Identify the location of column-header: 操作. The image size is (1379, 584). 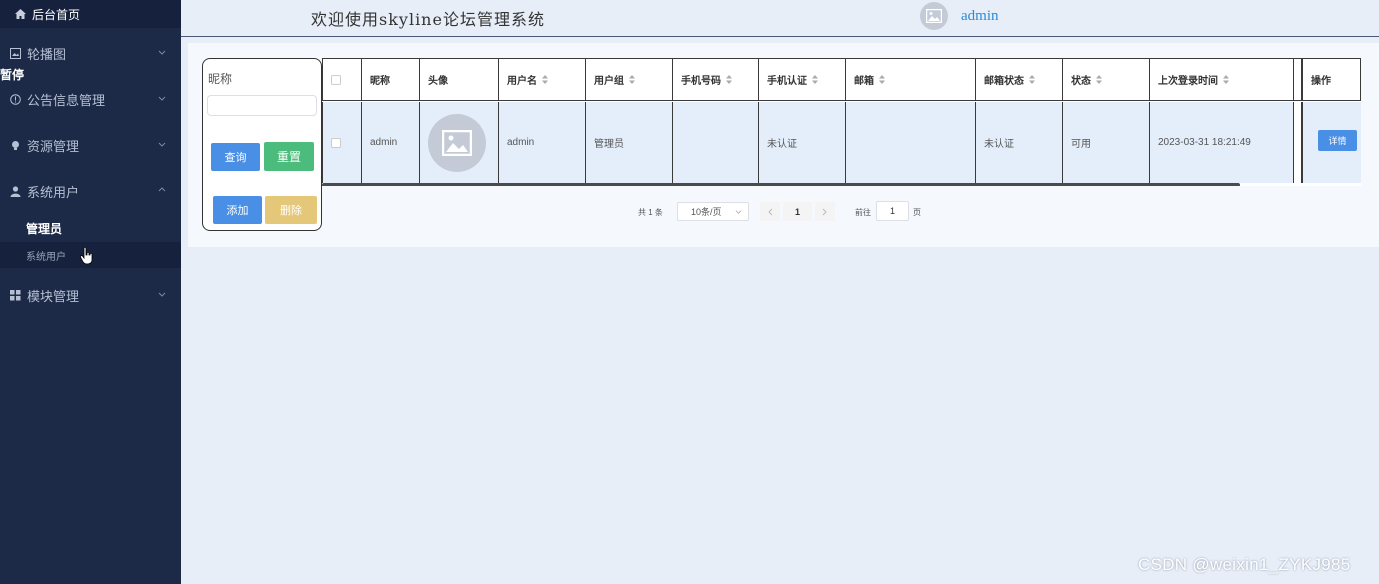
(1331, 79).